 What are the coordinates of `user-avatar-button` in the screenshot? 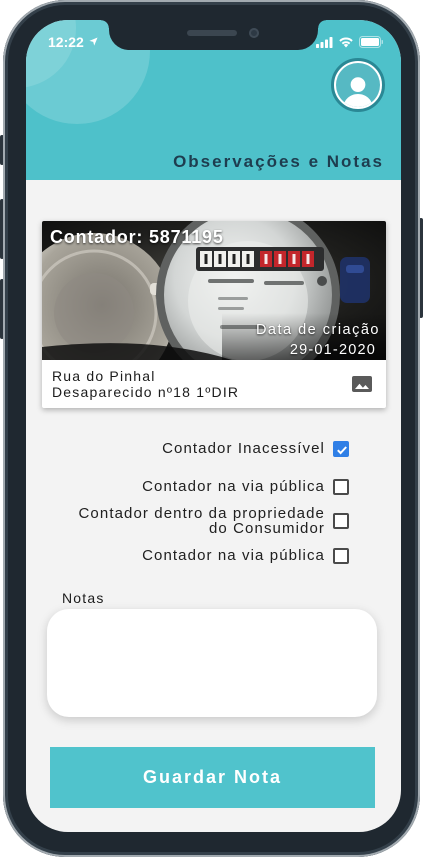 It's located at (358, 85).